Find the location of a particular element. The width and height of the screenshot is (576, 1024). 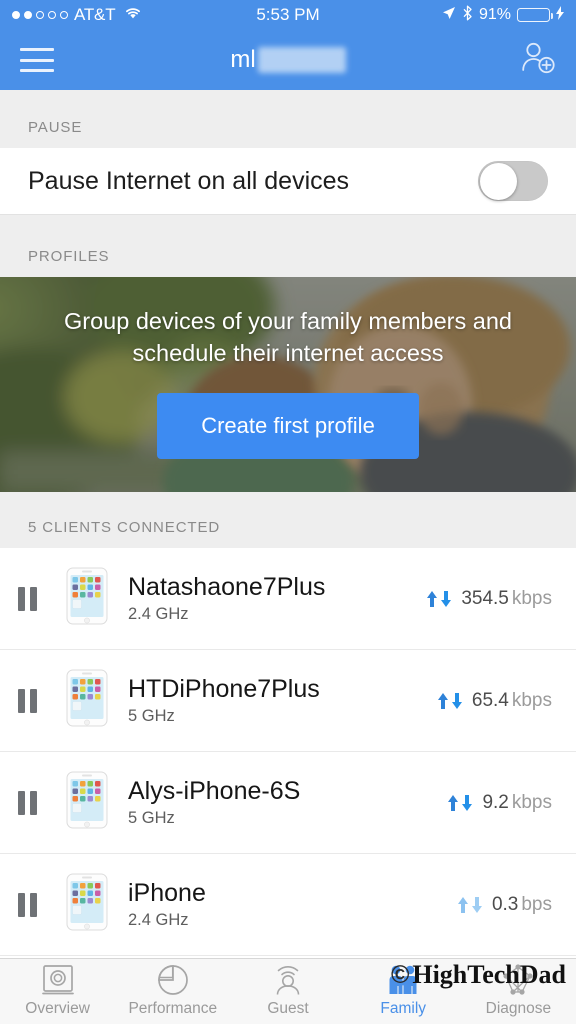

page-title: ml is located at coordinates (288, 60).